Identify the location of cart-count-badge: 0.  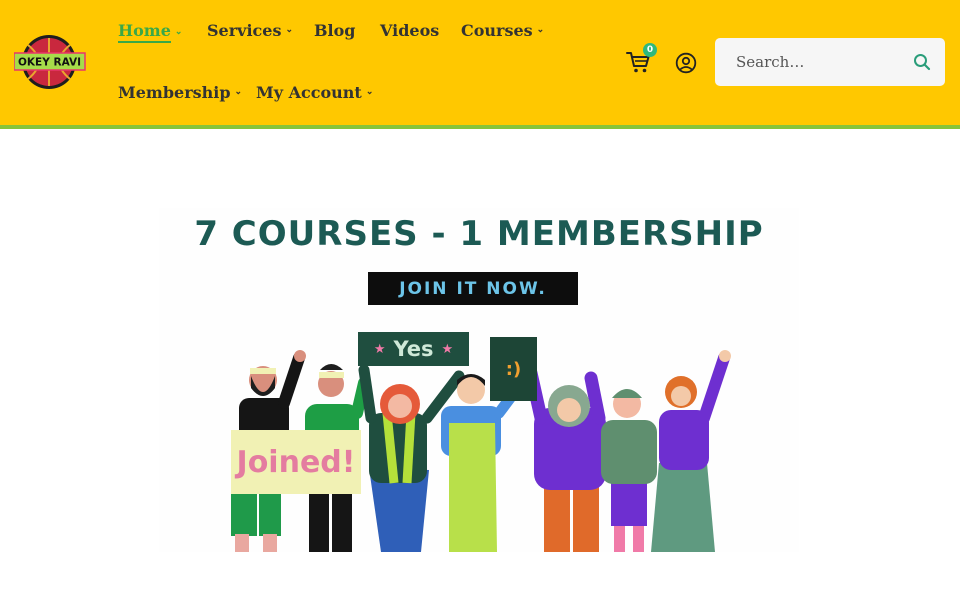
(650, 50).